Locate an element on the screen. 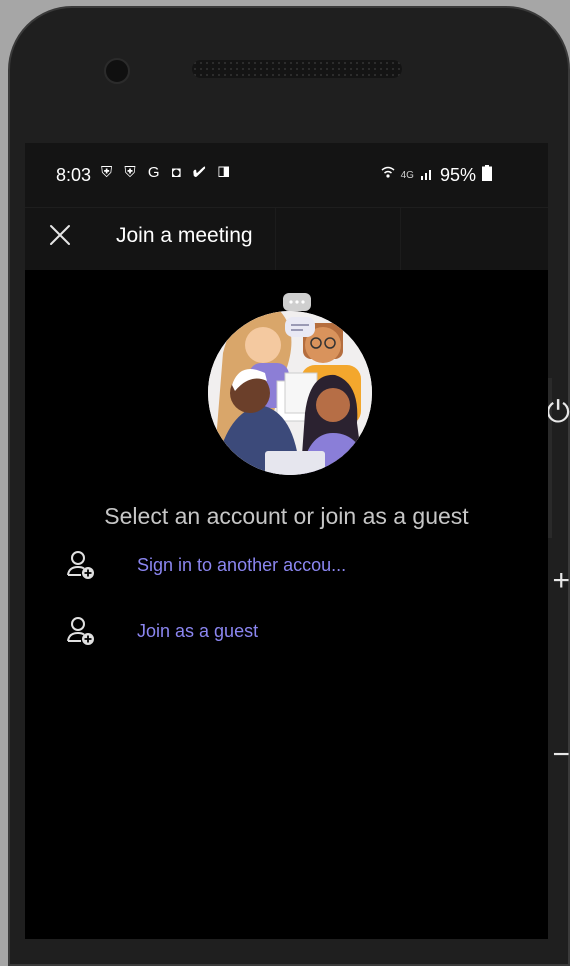  status-bar: 8:03 ⛨ ⛨ G ◘ ✔ ◨ 4G 95% is located at coordinates (286, 175).